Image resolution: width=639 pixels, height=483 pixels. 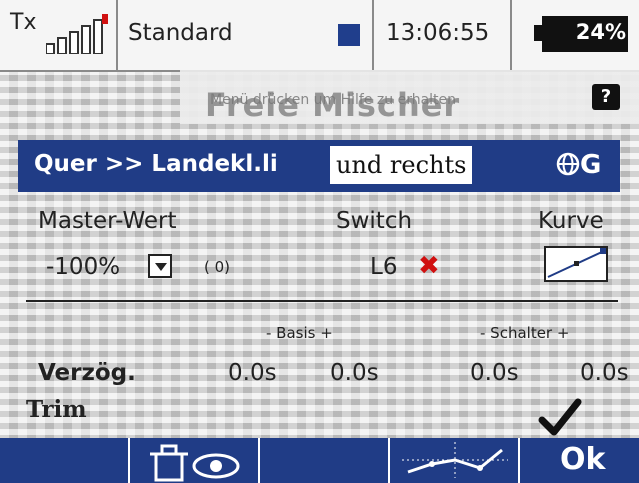 I want to click on delay-basis-plus: 0.0s, so click(x=354, y=373).